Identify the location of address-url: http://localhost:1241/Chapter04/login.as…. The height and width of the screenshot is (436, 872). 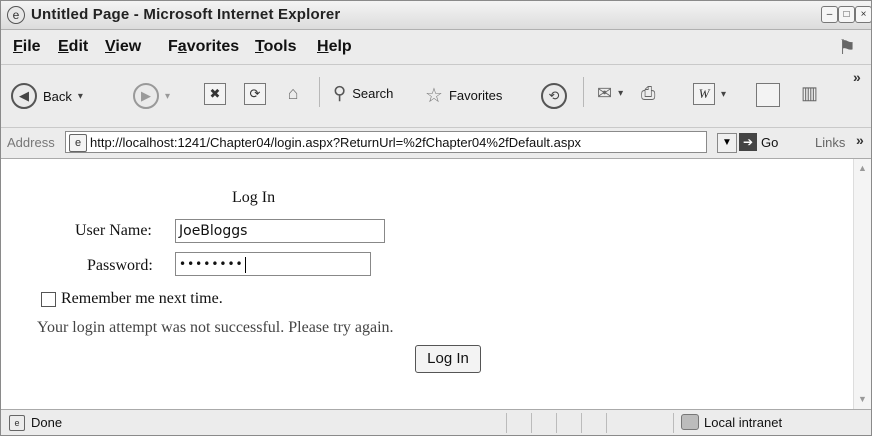
(335, 142).